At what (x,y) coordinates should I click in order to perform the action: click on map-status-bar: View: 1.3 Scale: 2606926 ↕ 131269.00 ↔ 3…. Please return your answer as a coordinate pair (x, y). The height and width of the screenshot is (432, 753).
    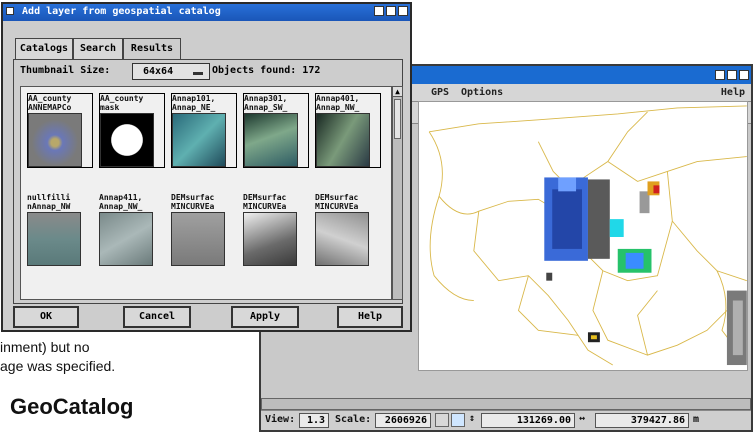
    Looking at the image, I should click on (506, 420).